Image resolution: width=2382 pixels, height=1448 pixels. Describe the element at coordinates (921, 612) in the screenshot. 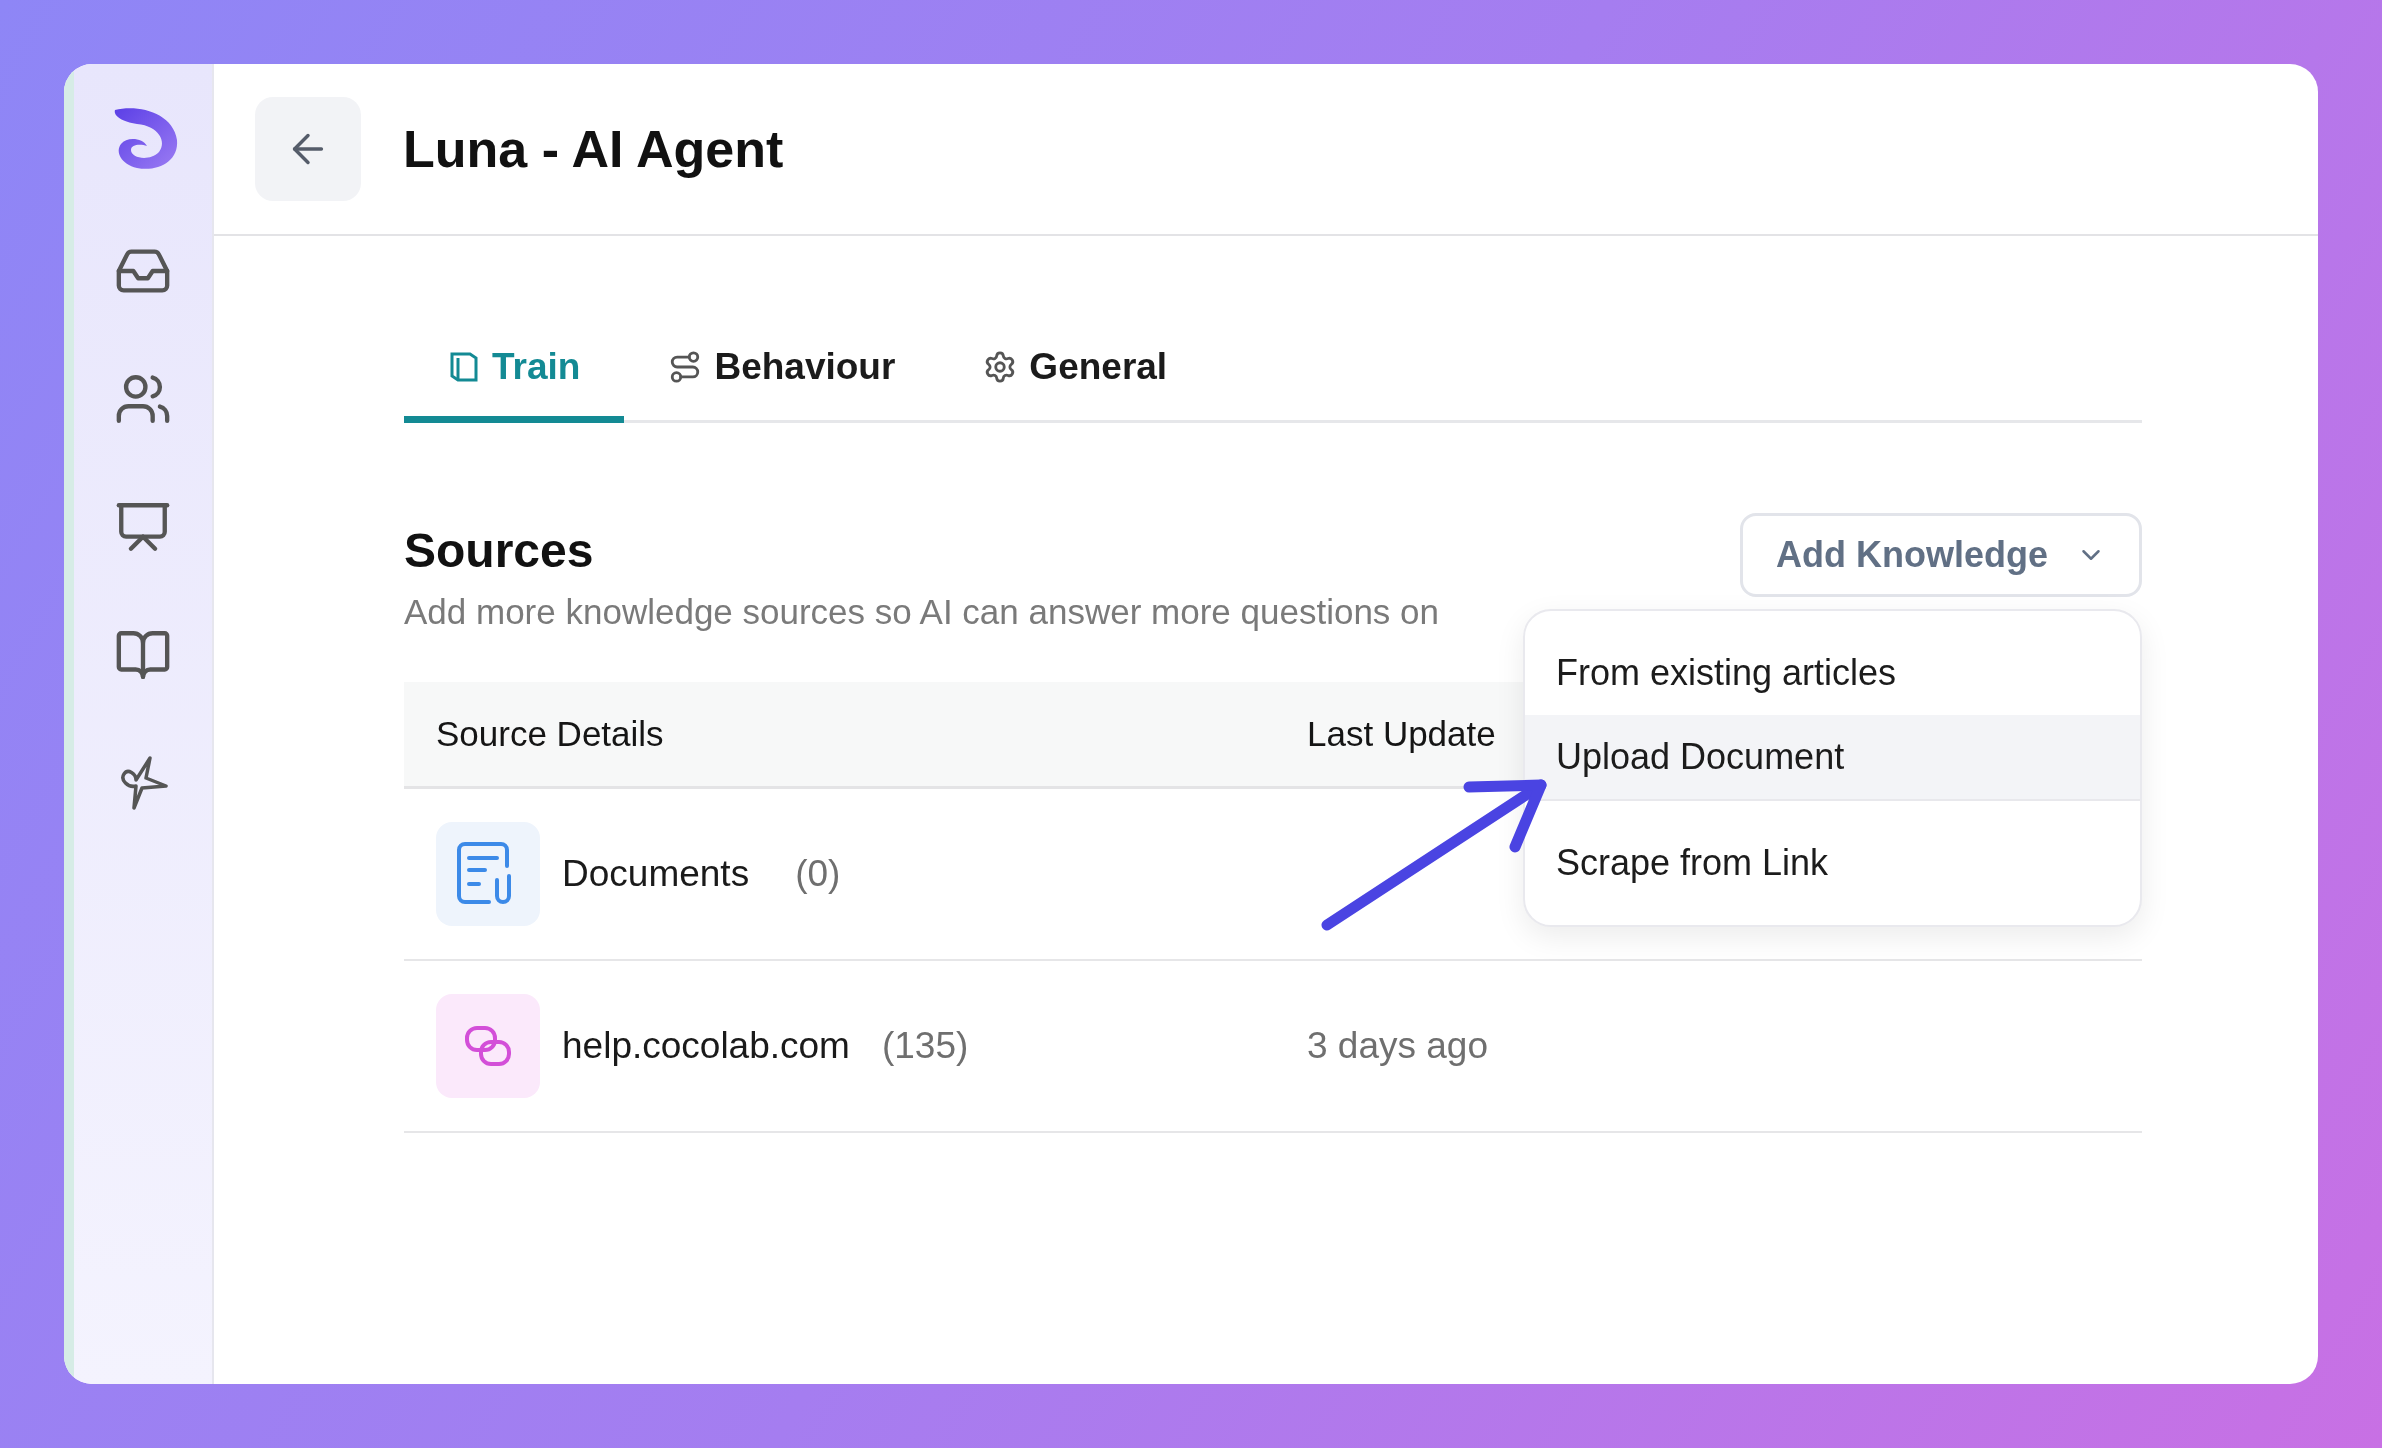

I see `section-description: Add more knowledge sources so AI can answer more questions on` at that location.